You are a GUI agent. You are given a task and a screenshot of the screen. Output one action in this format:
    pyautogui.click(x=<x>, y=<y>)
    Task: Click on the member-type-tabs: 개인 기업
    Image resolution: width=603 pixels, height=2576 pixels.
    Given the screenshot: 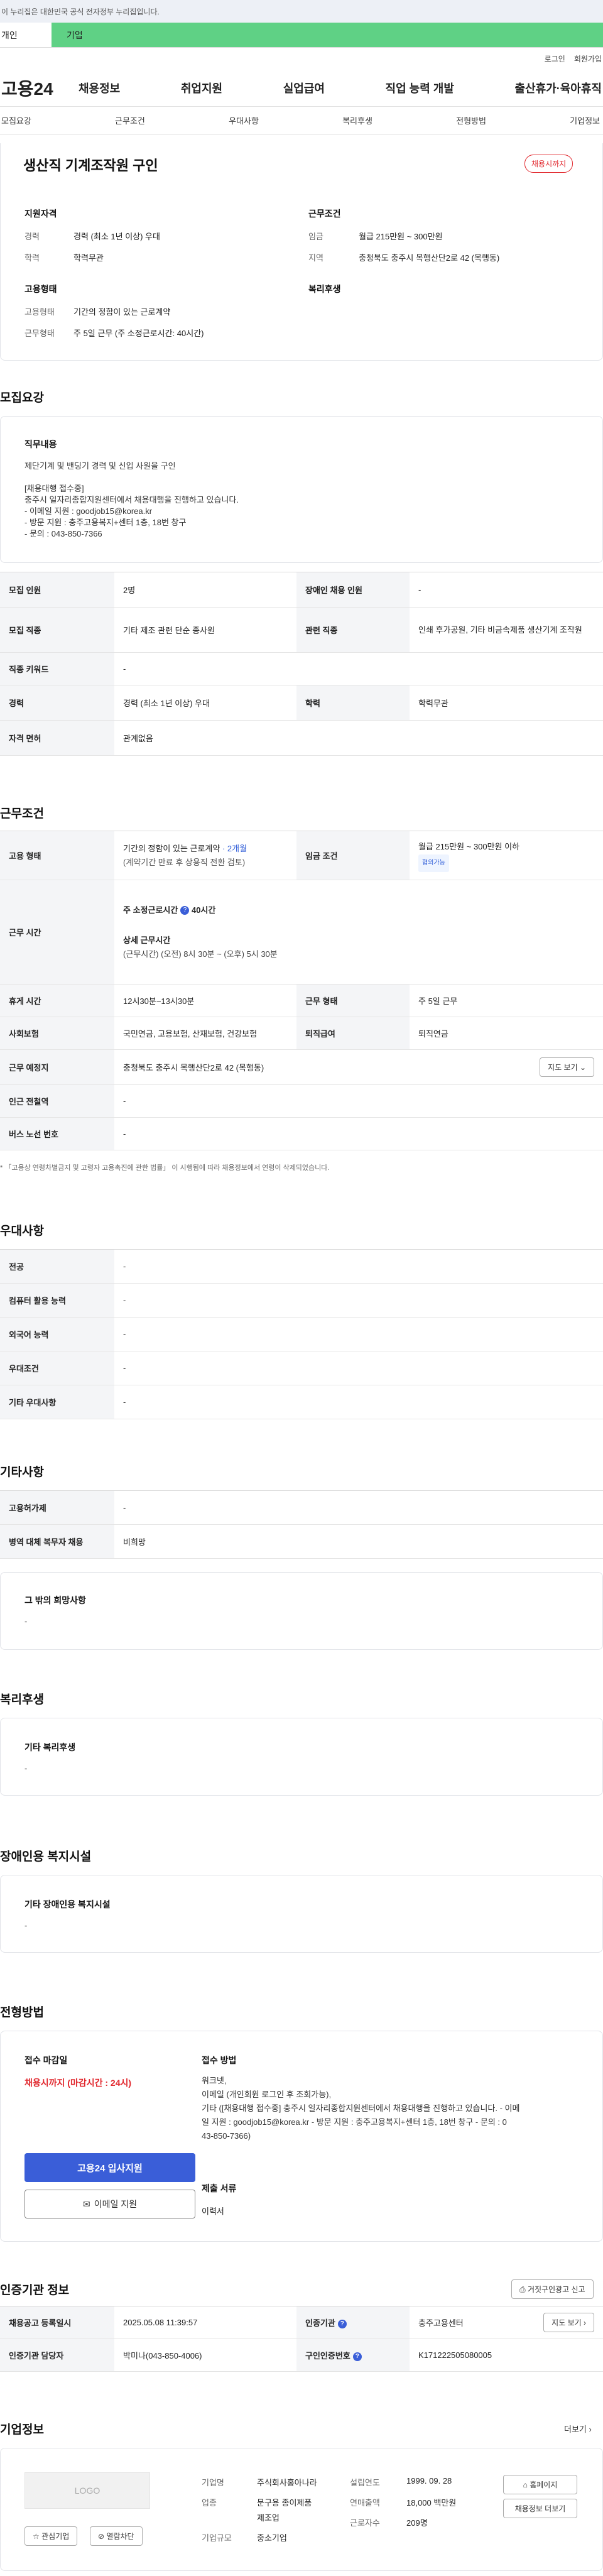 What is the action you would take?
    pyautogui.click(x=301, y=36)
    